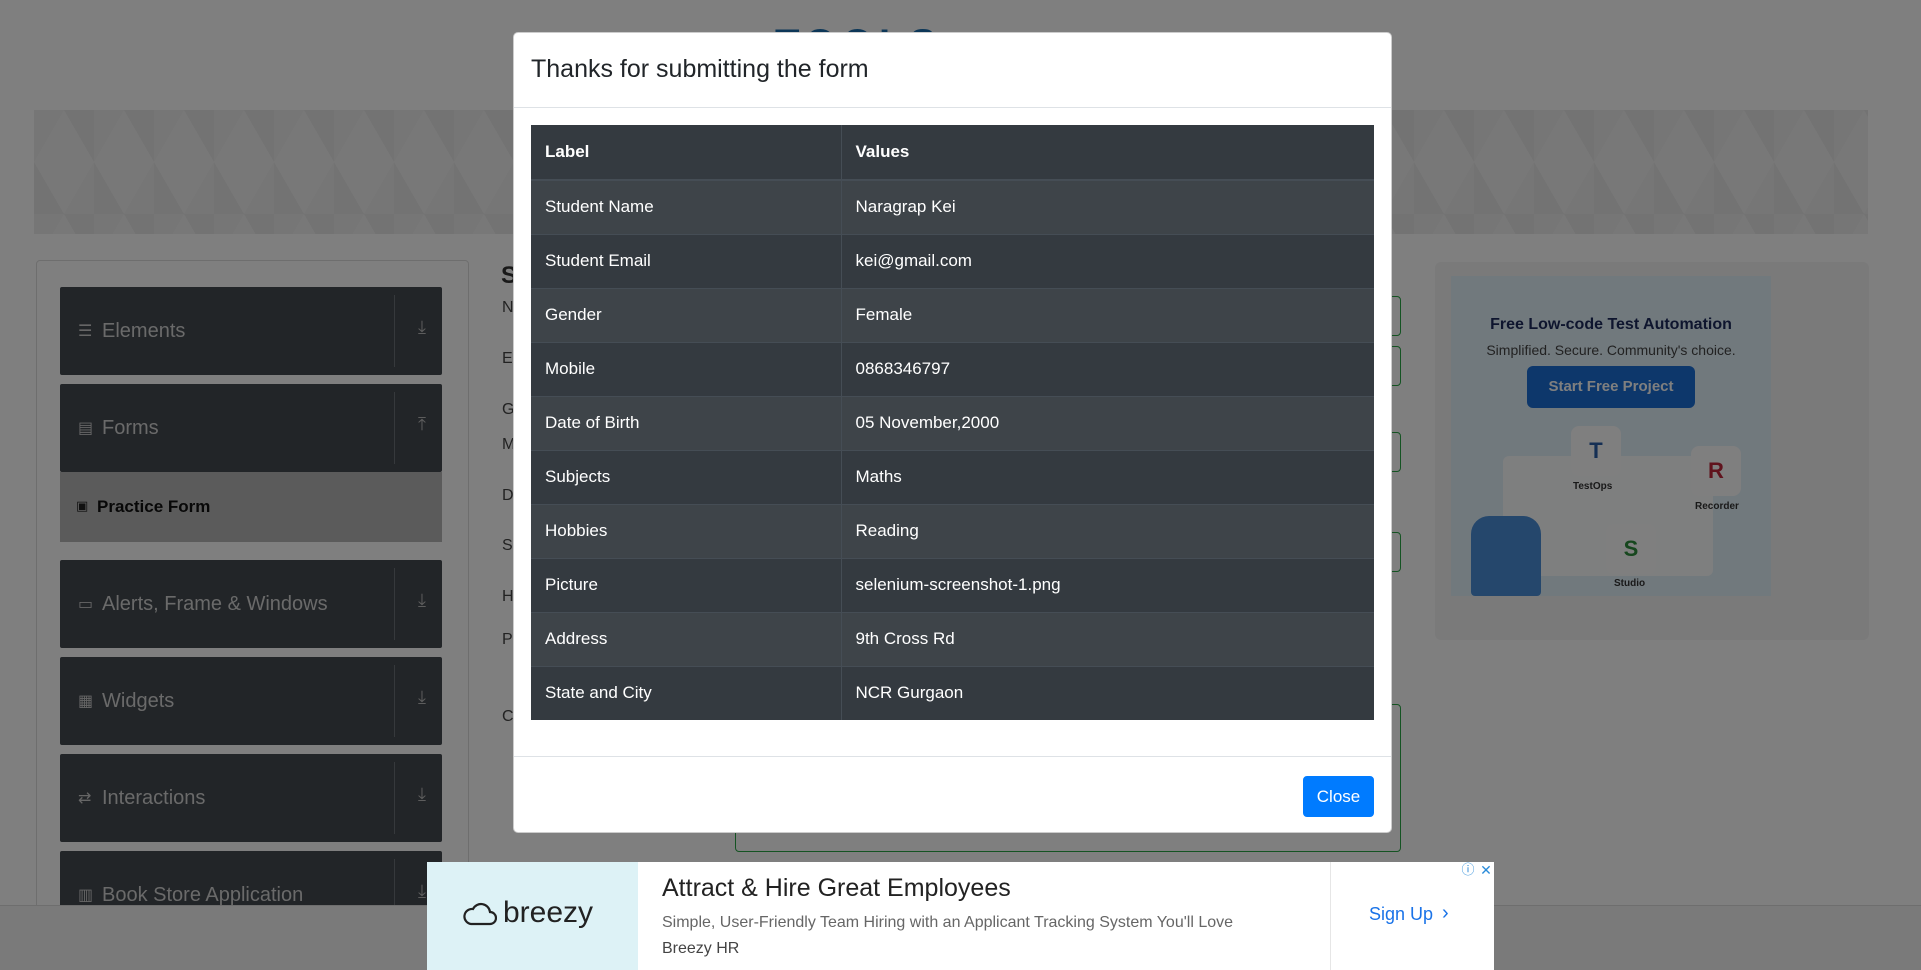  What do you see at coordinates (1107, 314) in the screenshot?
I see `row-value: Female` at bounding box center [1107, 314].